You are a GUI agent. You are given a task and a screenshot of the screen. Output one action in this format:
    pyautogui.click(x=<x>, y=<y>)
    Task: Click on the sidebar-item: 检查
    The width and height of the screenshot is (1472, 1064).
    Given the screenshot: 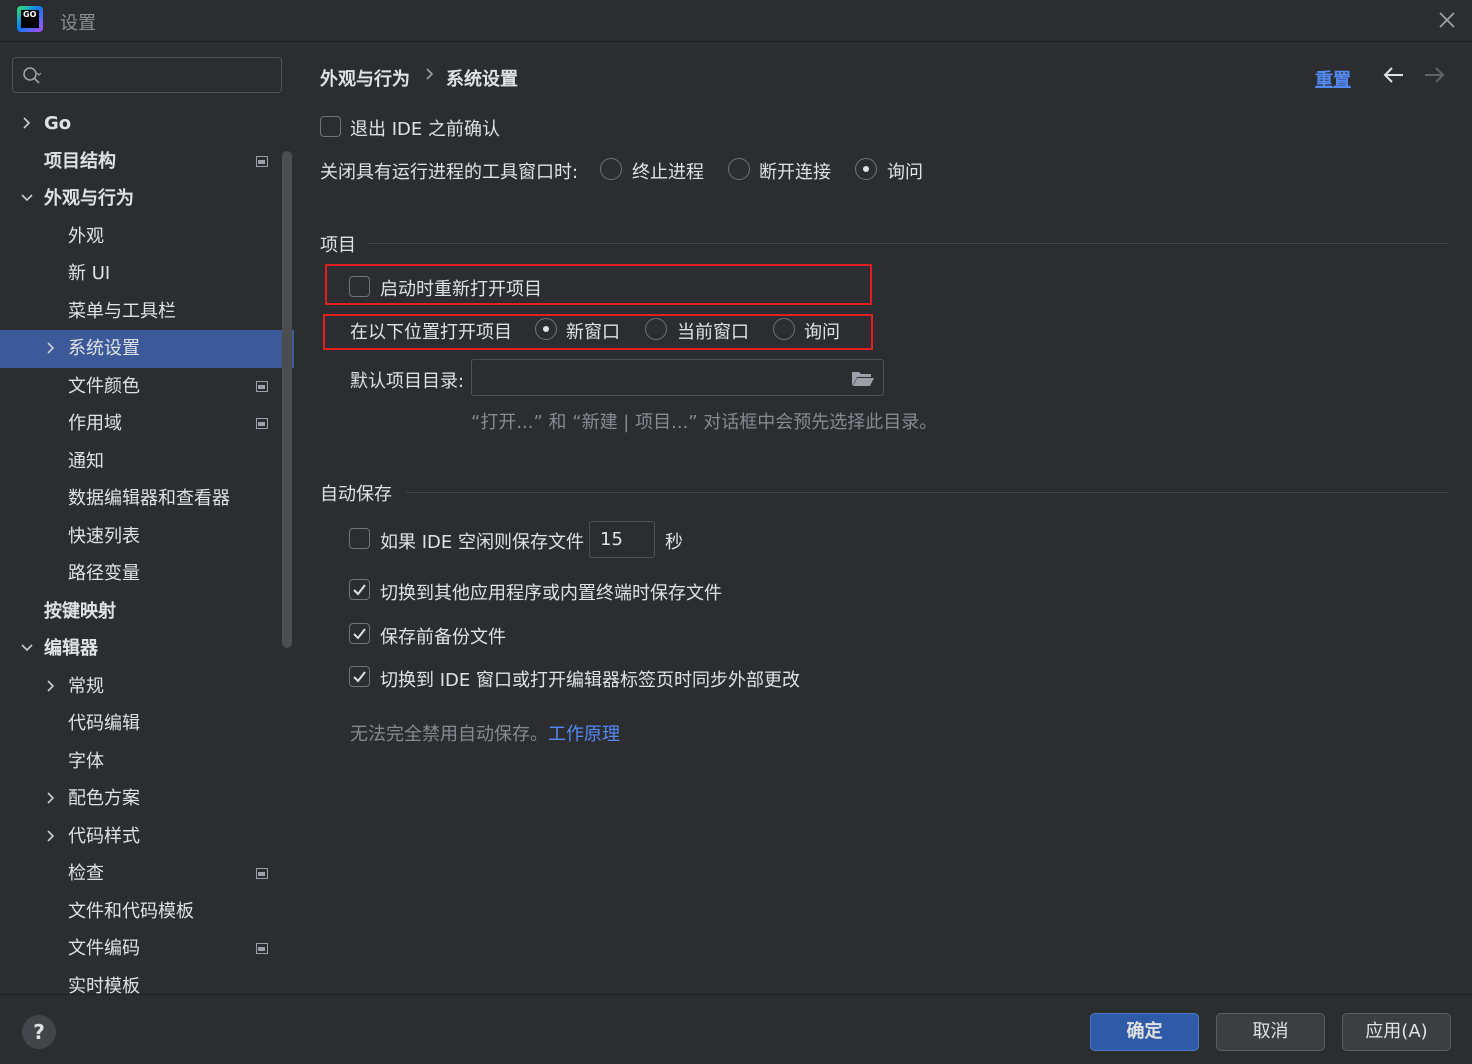 What is the action you would take?
    pyautogui.click(x=147, y=874)
    